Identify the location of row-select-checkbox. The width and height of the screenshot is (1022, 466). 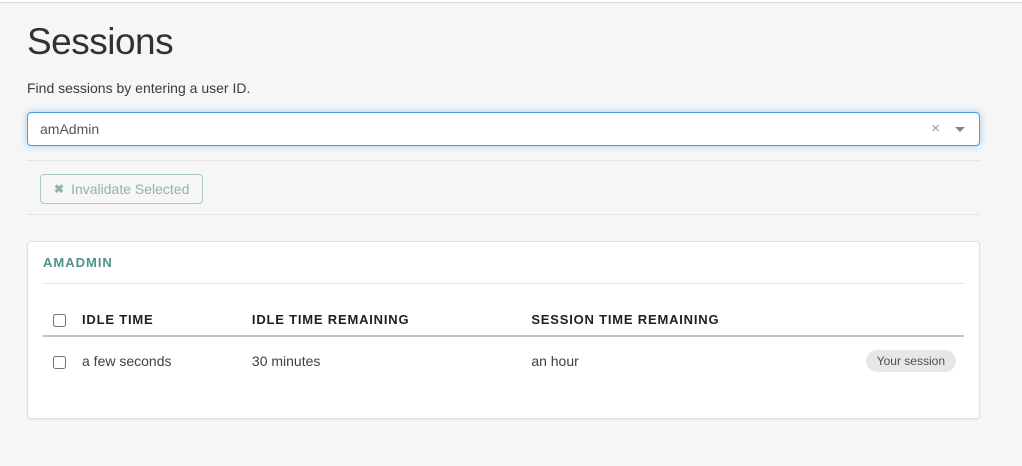
(59, 362).